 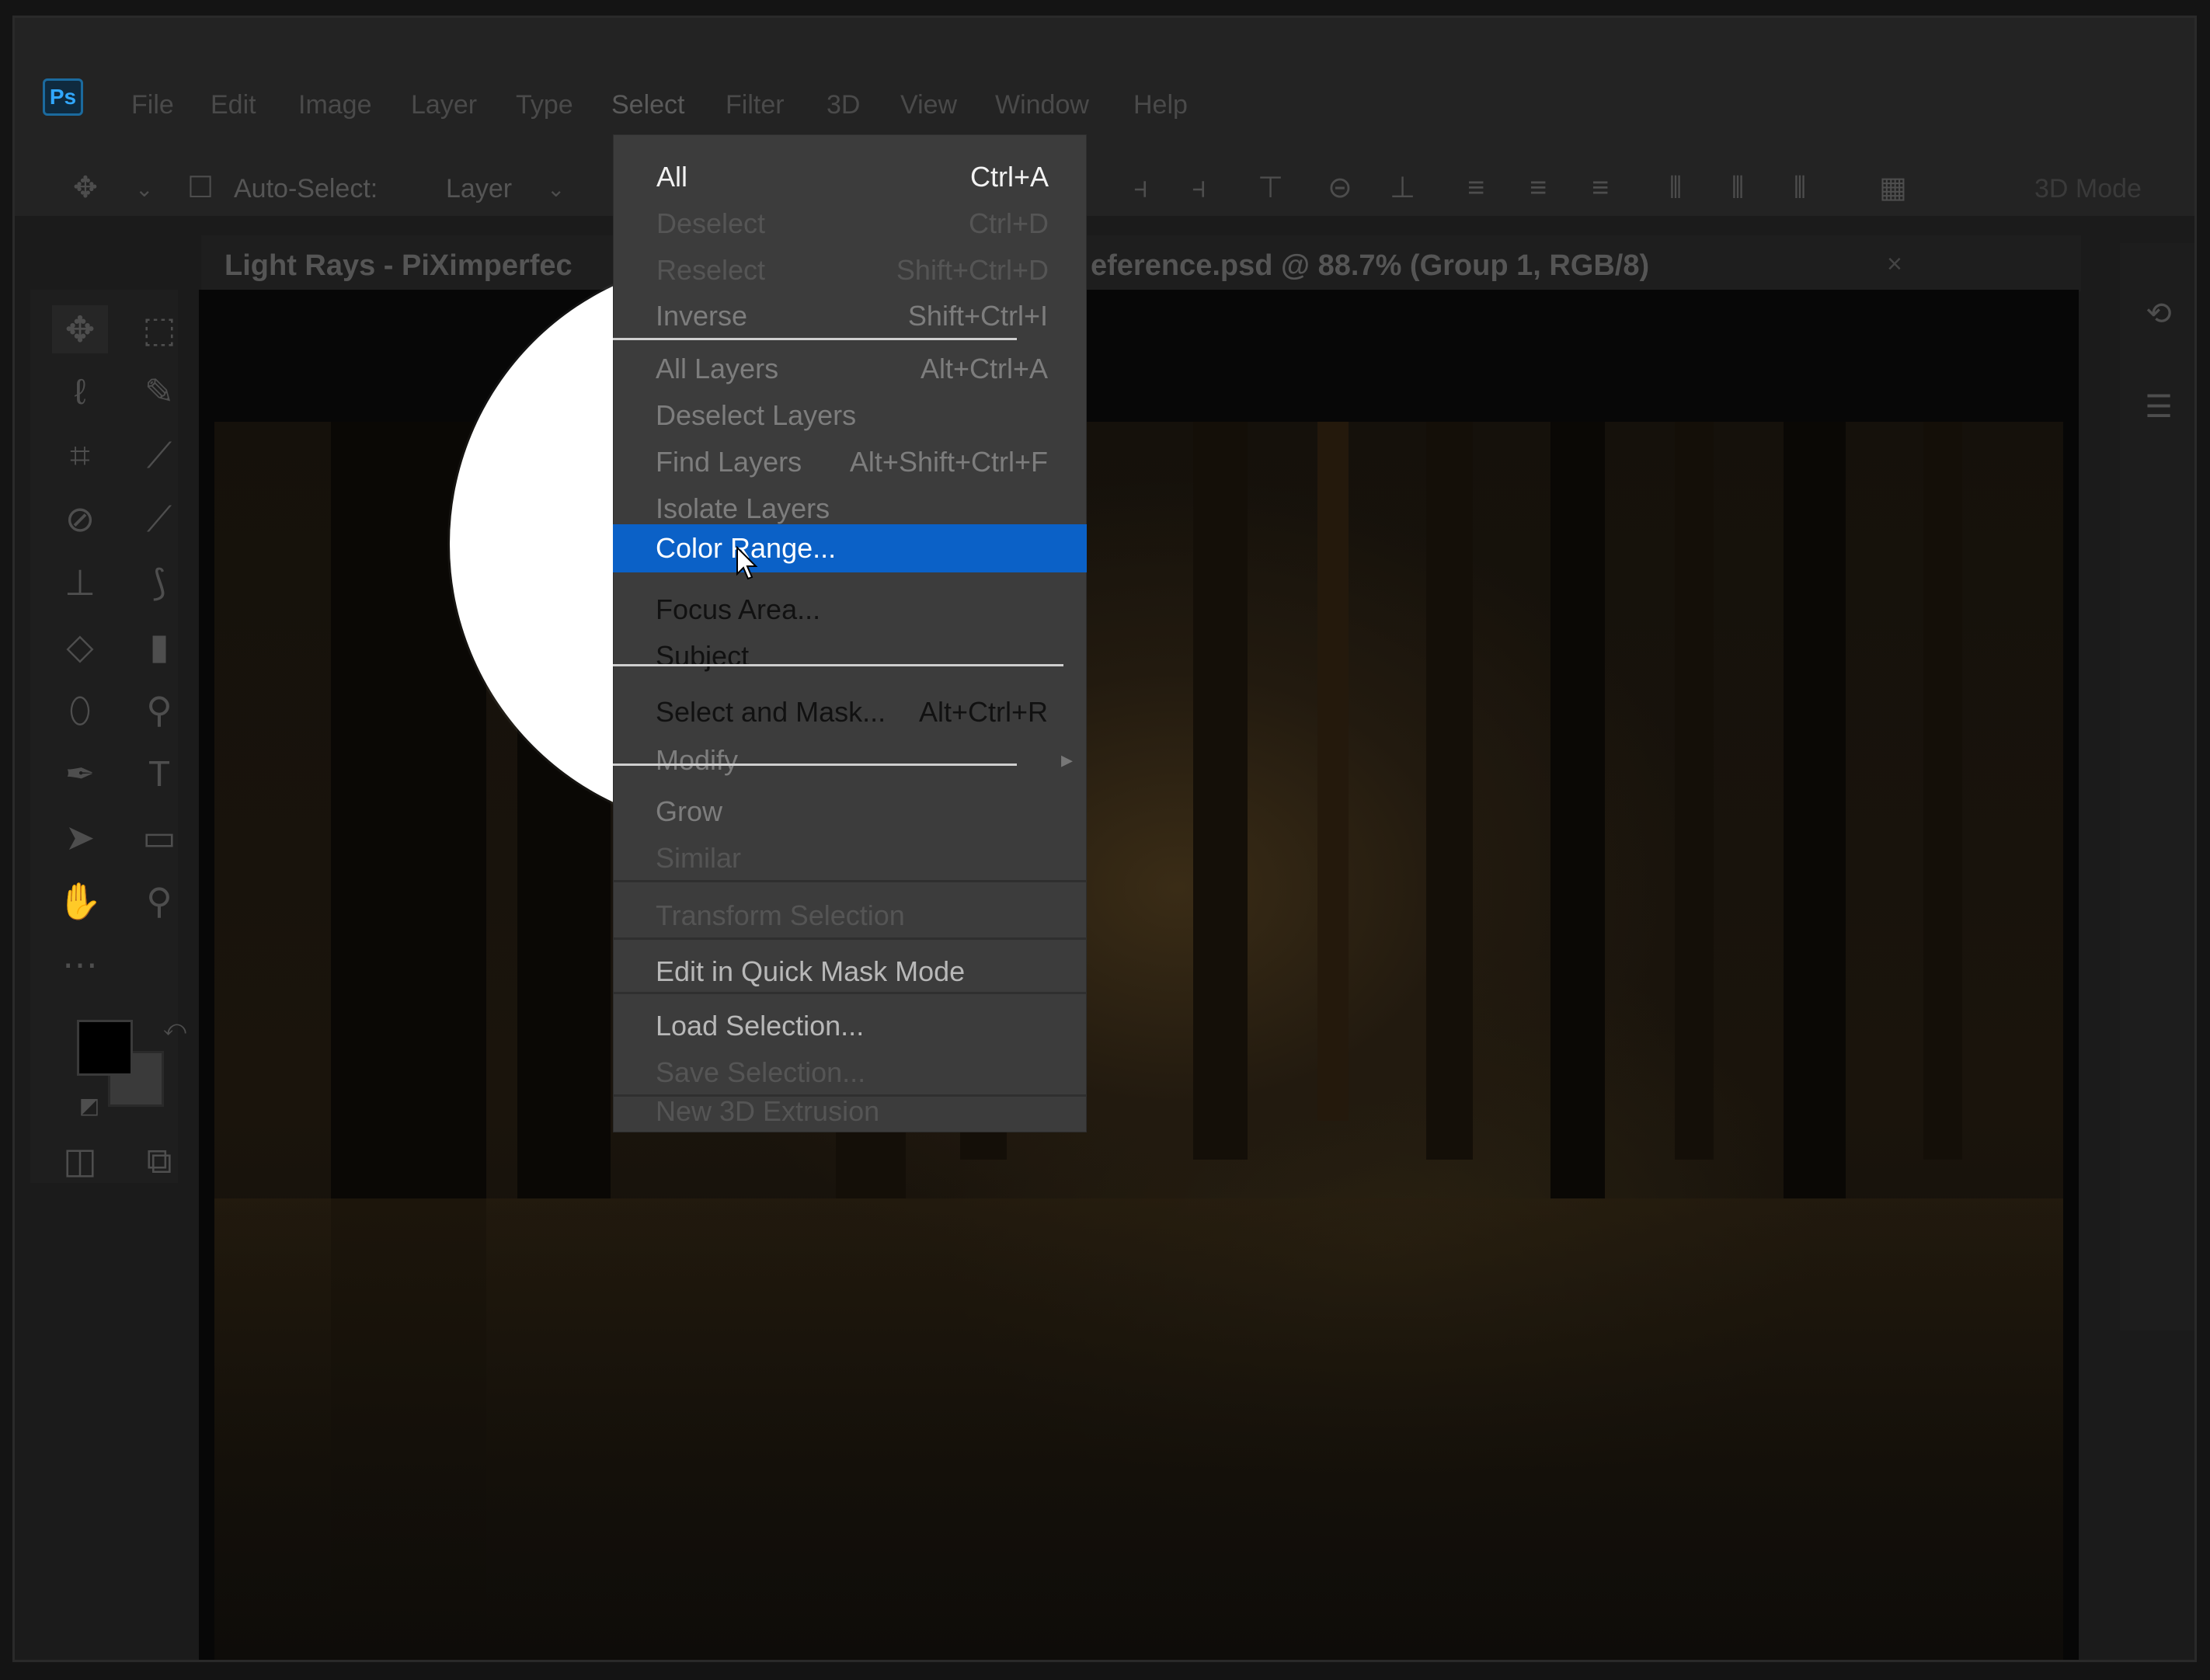 What do you see at coordinates (63, 97) in the screenshot?
I see `photoshop-logo: Ps` at bounding box center [63, 97].